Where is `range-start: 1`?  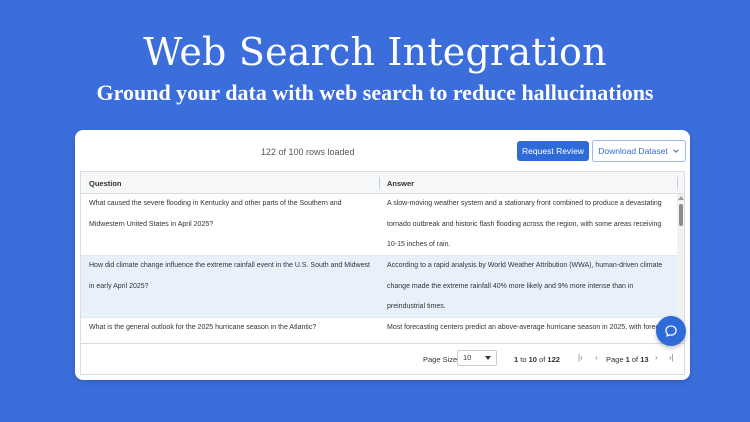
range-start: 1 is located at coordinates (516, 359).